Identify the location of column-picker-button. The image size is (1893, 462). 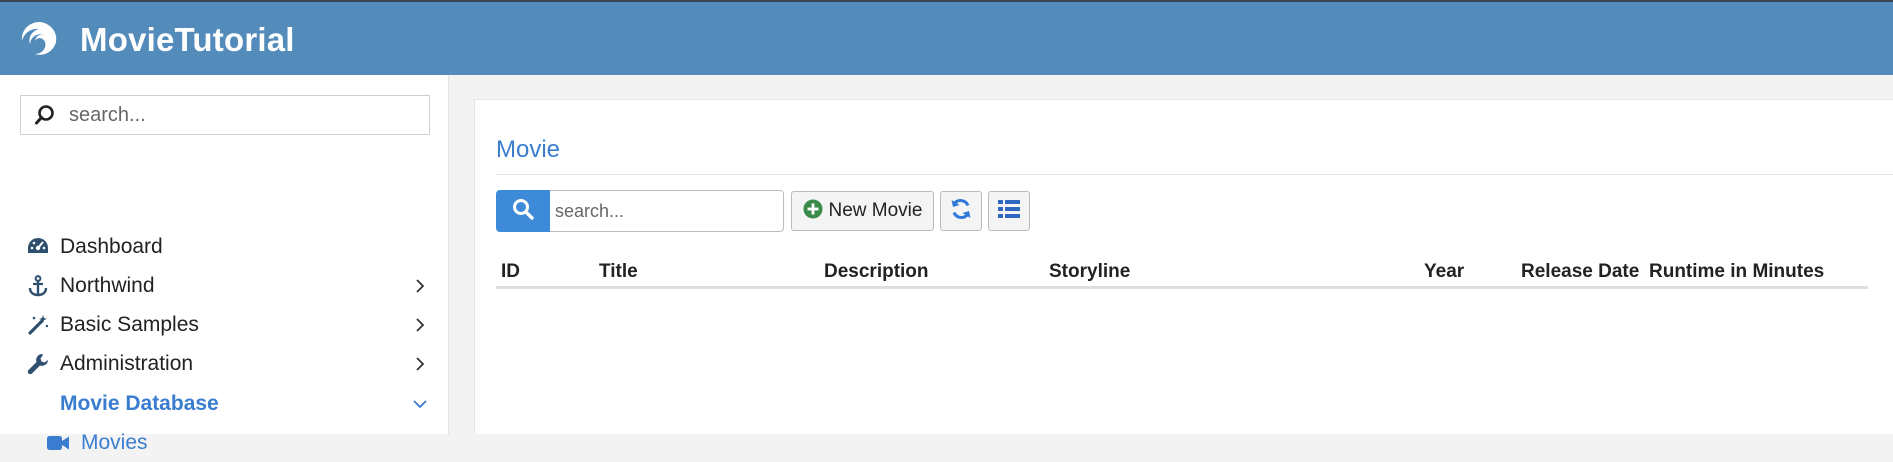
(1009, 211).